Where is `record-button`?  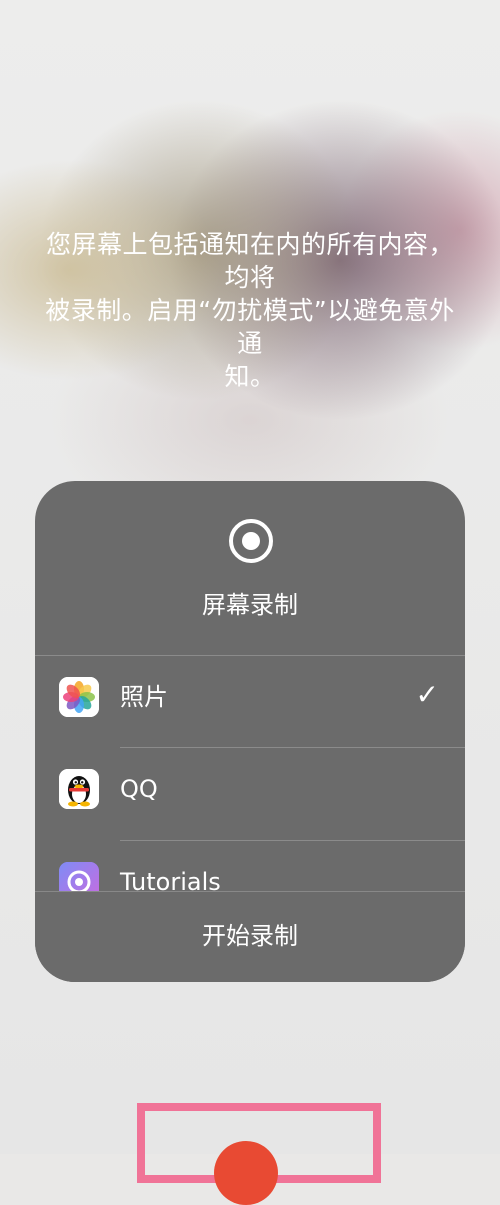
record-button is located at coordinates (246, 1173).